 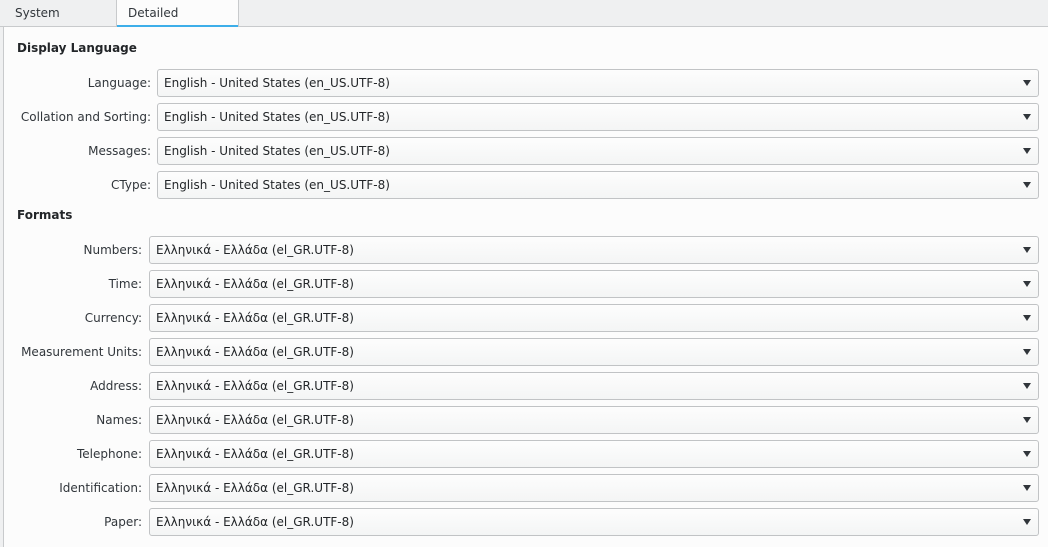 I want to click on language-value: English - United States (en_US.UTF-8), so click(x=277, y=83).